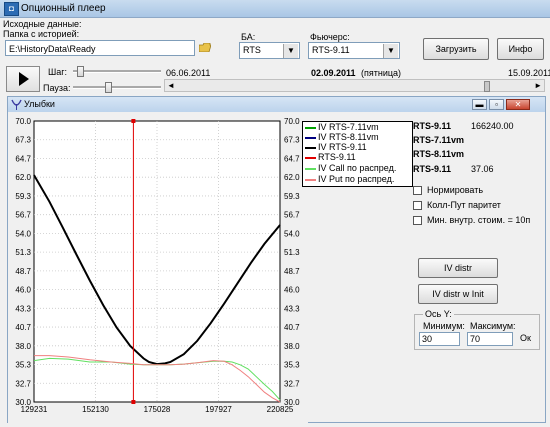 Image resolution: width=550 pixels, height=427 pixels. What do you see at coordinates (354, 50) in the screenshot?
I see `futures-select: RTS-9.11 ▼` at bounding box center [354, 50].